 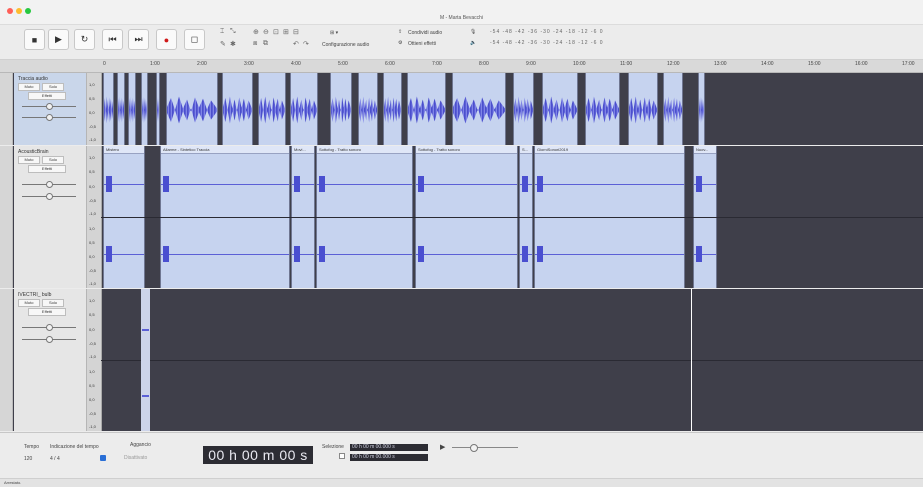 I want to click on scale-label: 1,0, so click(x=92, y=371).